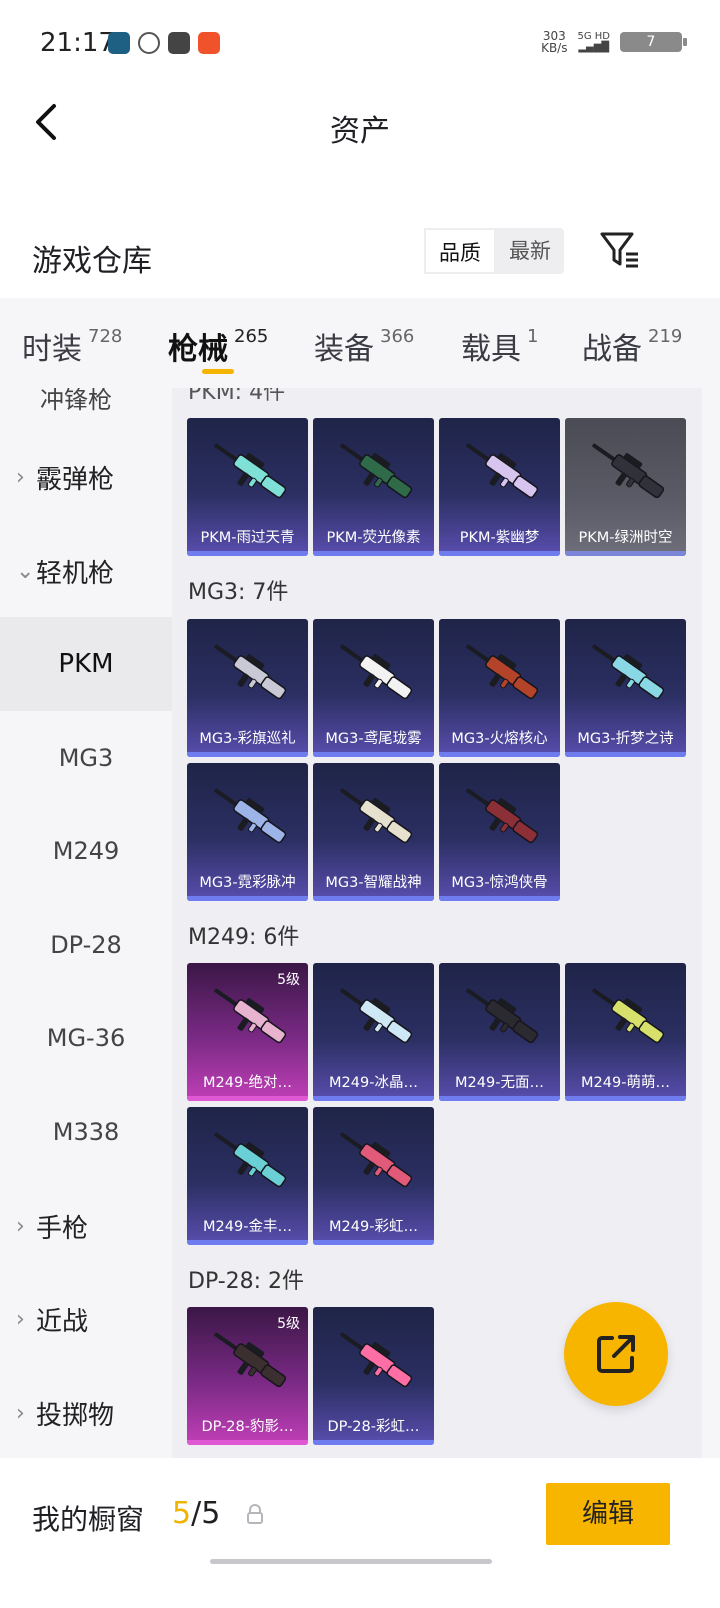 The height and width of the screenshot is (1608, 720). What do you see at coordinates (625, 688) in the screenshot?
I see `skin-card: MG3-折梦之诗` at bounding box center [625, 688].